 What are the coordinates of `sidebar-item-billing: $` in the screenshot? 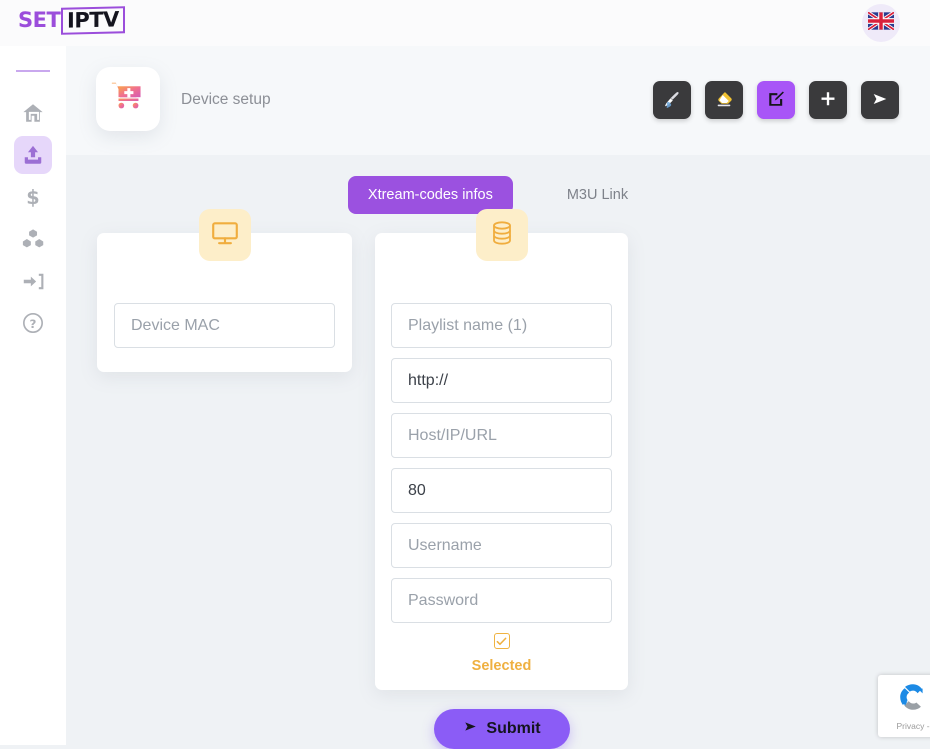 It's located at (33, 197).